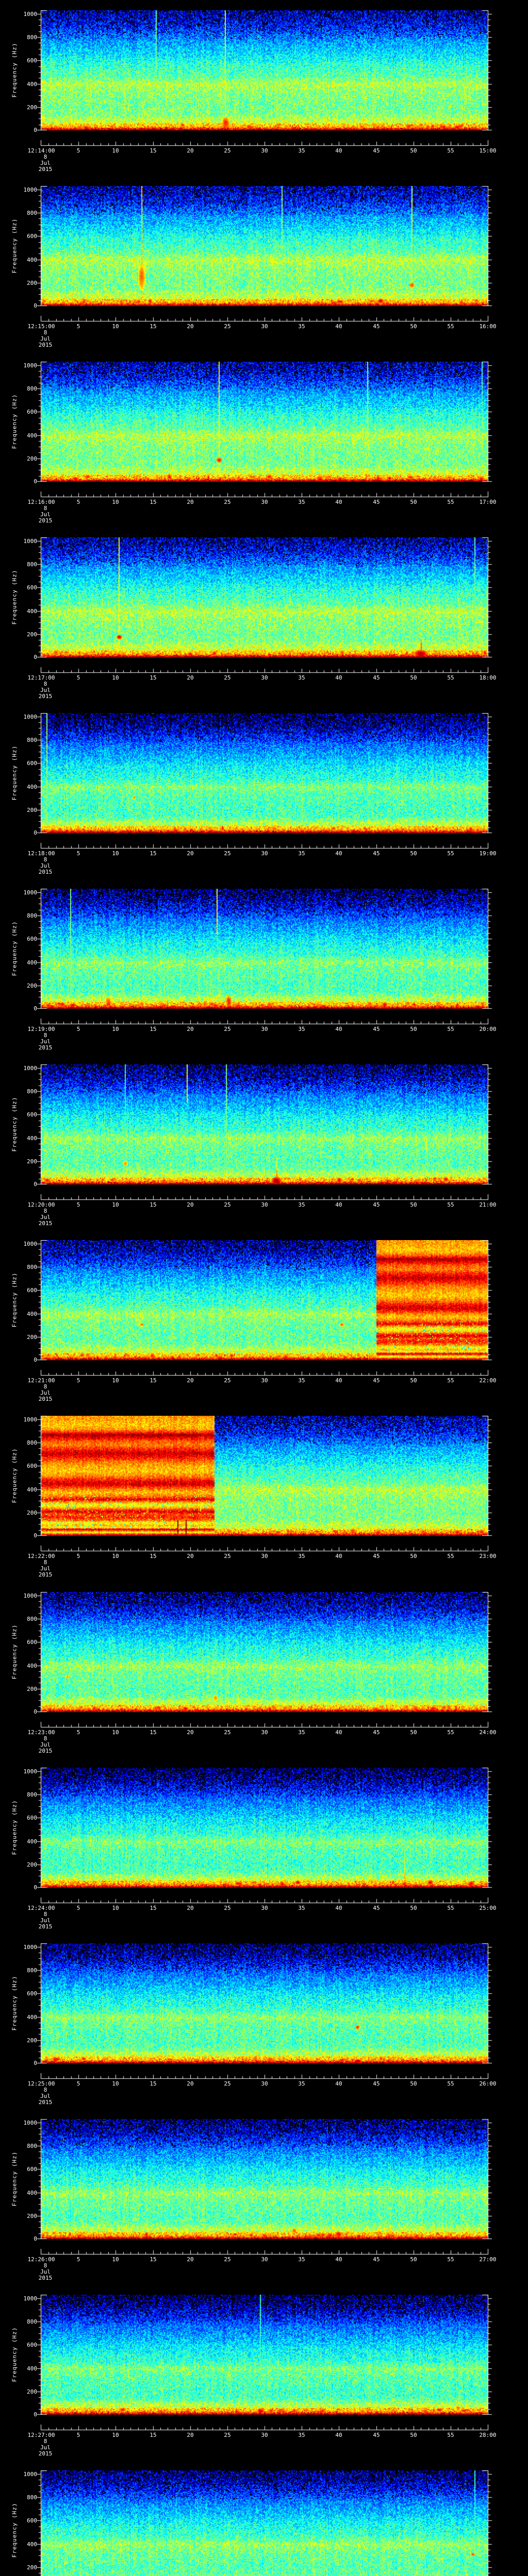 Image resolution: width=528 pixels, height=2576 pixels. Describe the element at coordinates (488, 2259) in the screenshot. I see `x-end-time-label: 27:00` at that location.